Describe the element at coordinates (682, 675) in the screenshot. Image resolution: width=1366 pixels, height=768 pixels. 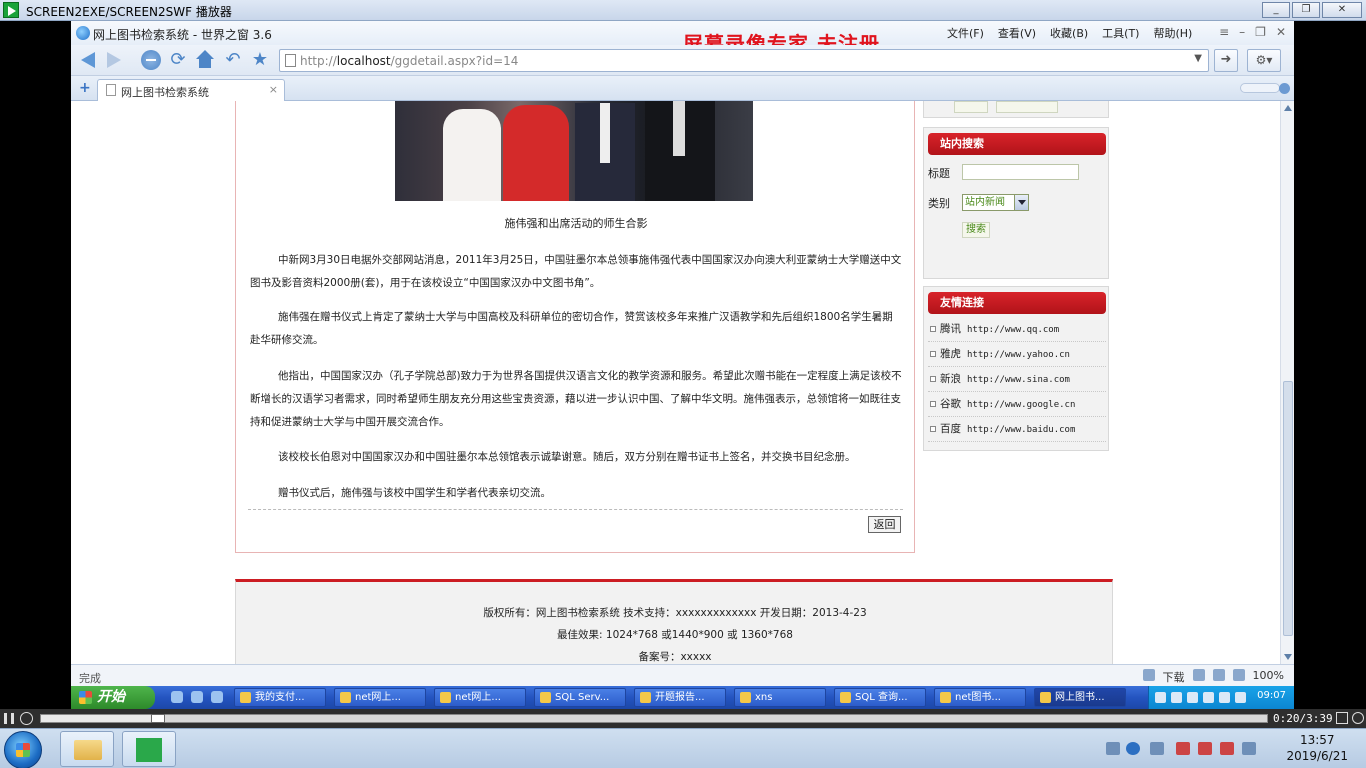
I see `browser-statusbar: 完成 下载 100%` at that location.